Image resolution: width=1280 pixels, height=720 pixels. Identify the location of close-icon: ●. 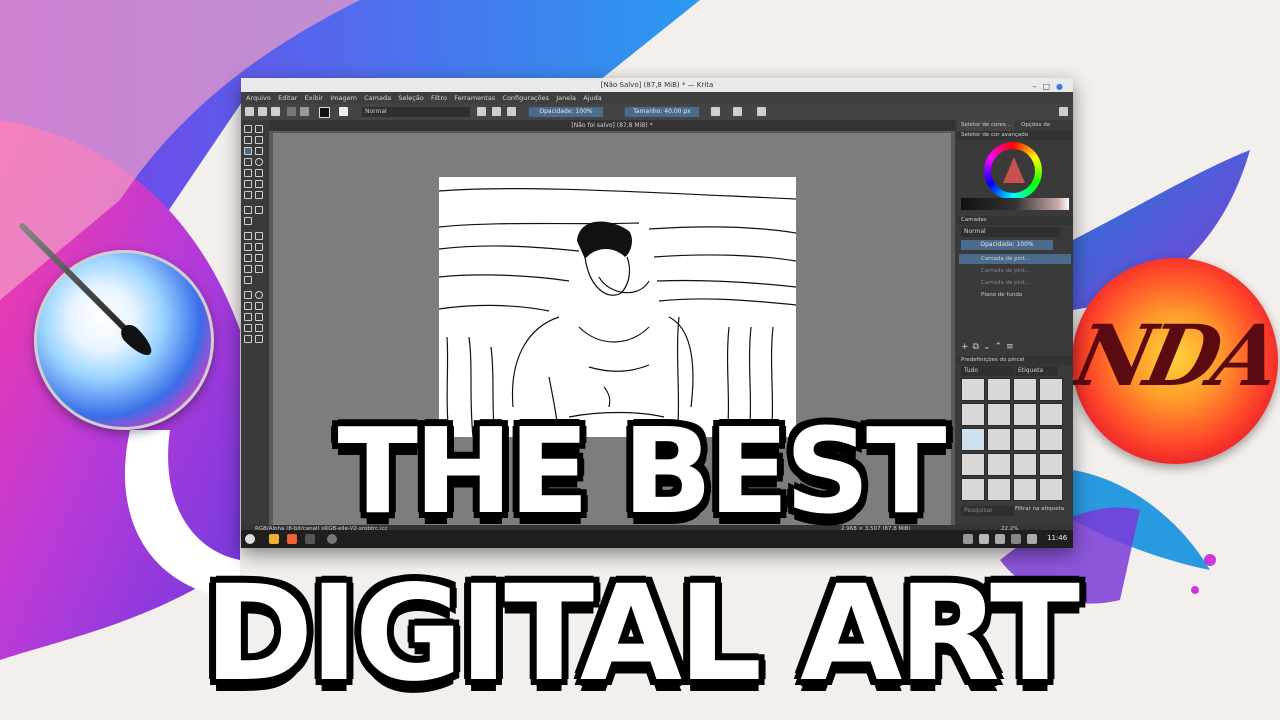
(1062, 86).